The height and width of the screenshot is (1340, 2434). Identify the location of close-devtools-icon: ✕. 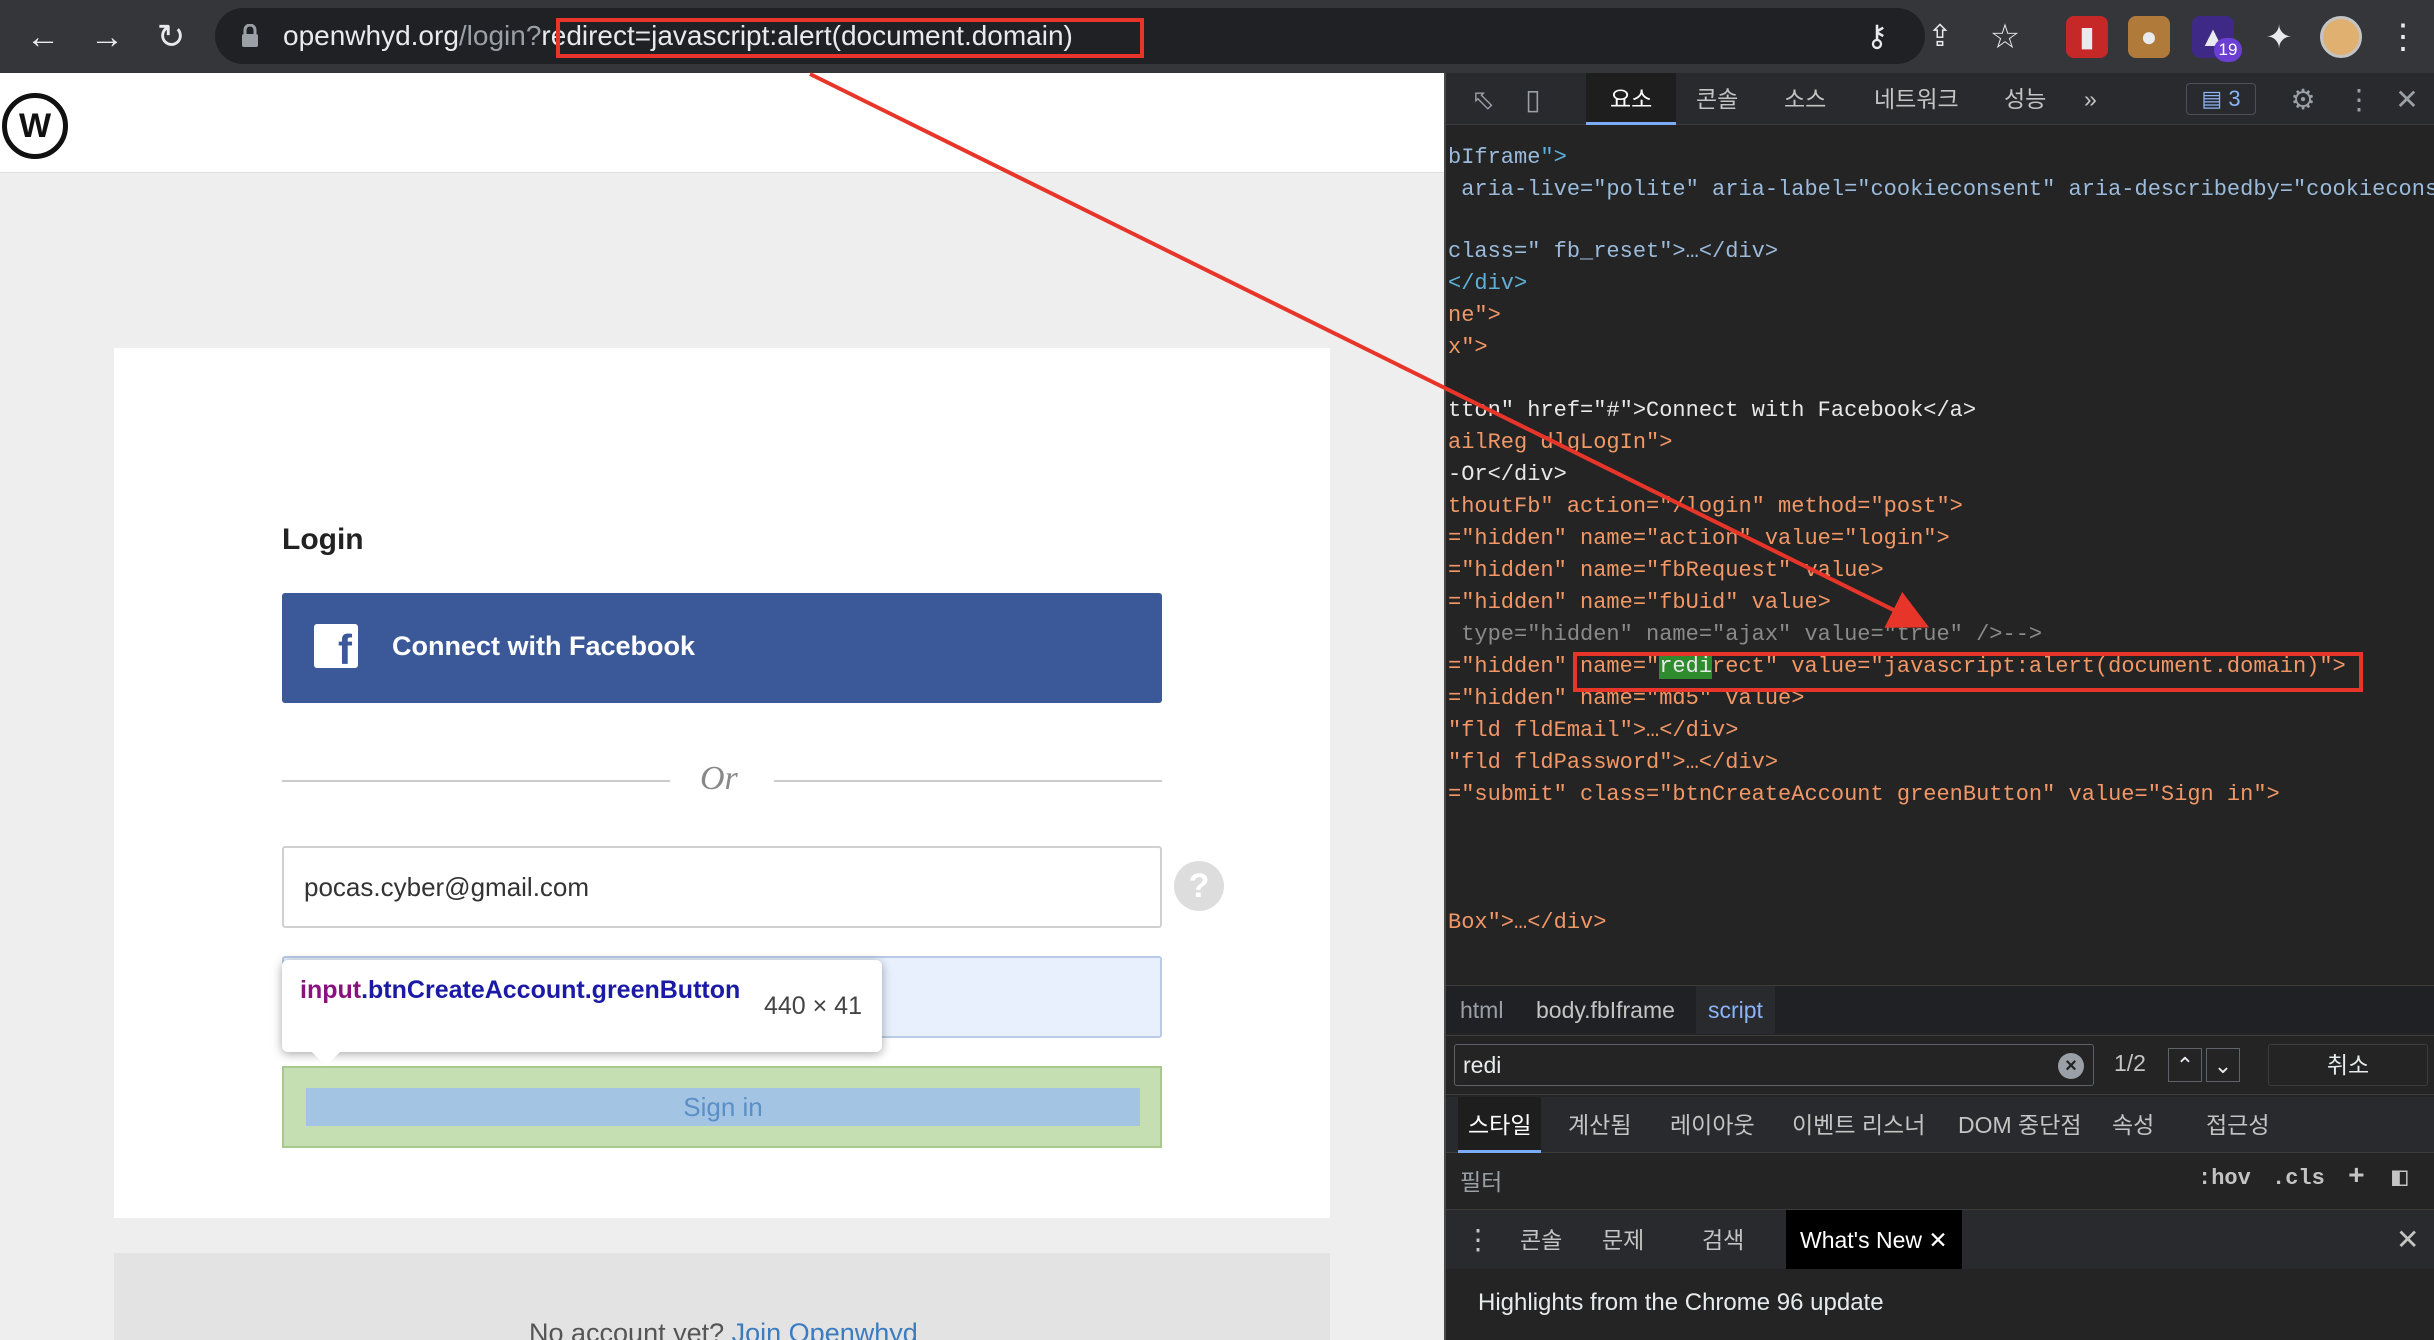
(2407, 100).